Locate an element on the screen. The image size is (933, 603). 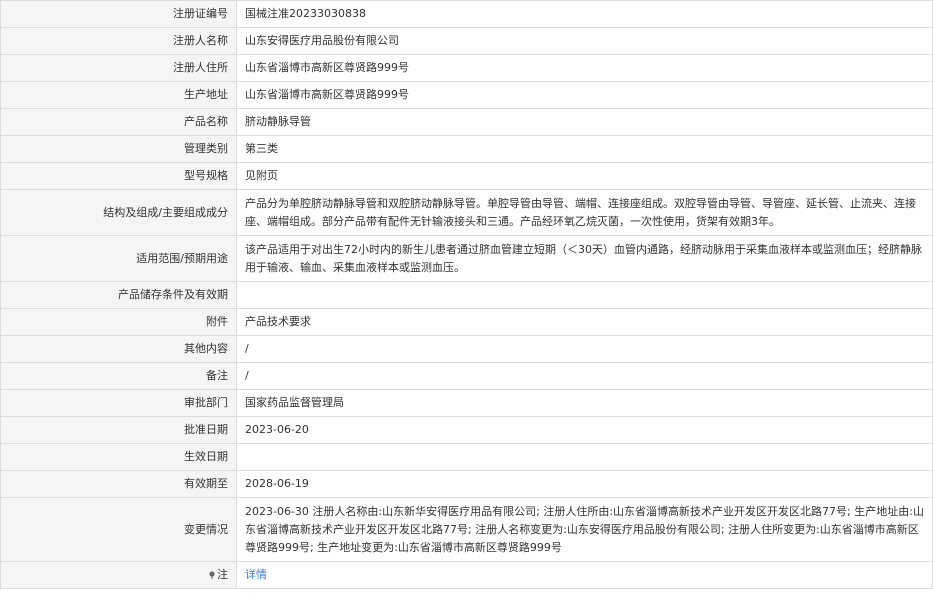
row-value: 山东安得医疗用品股份有限公司 is located at coordinates (584, 41).